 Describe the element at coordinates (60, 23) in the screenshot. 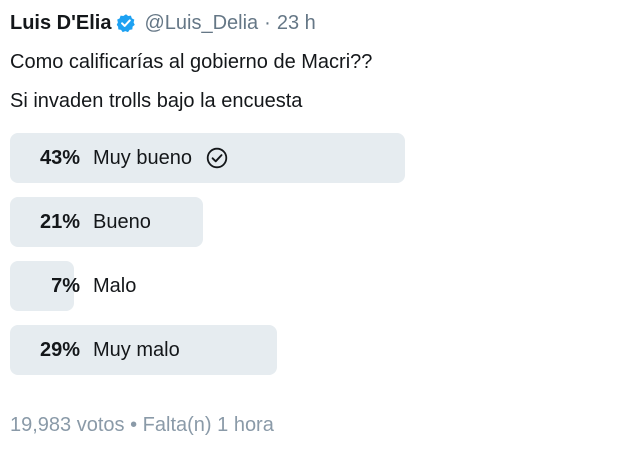

I see `author-name: Luis D'Elia` at that location.